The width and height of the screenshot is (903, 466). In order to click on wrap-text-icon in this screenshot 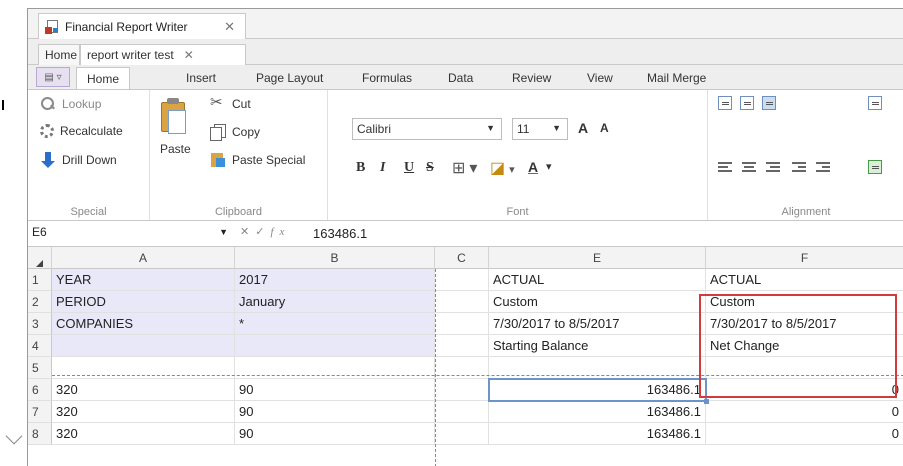, I will do `click(875, 103)`.